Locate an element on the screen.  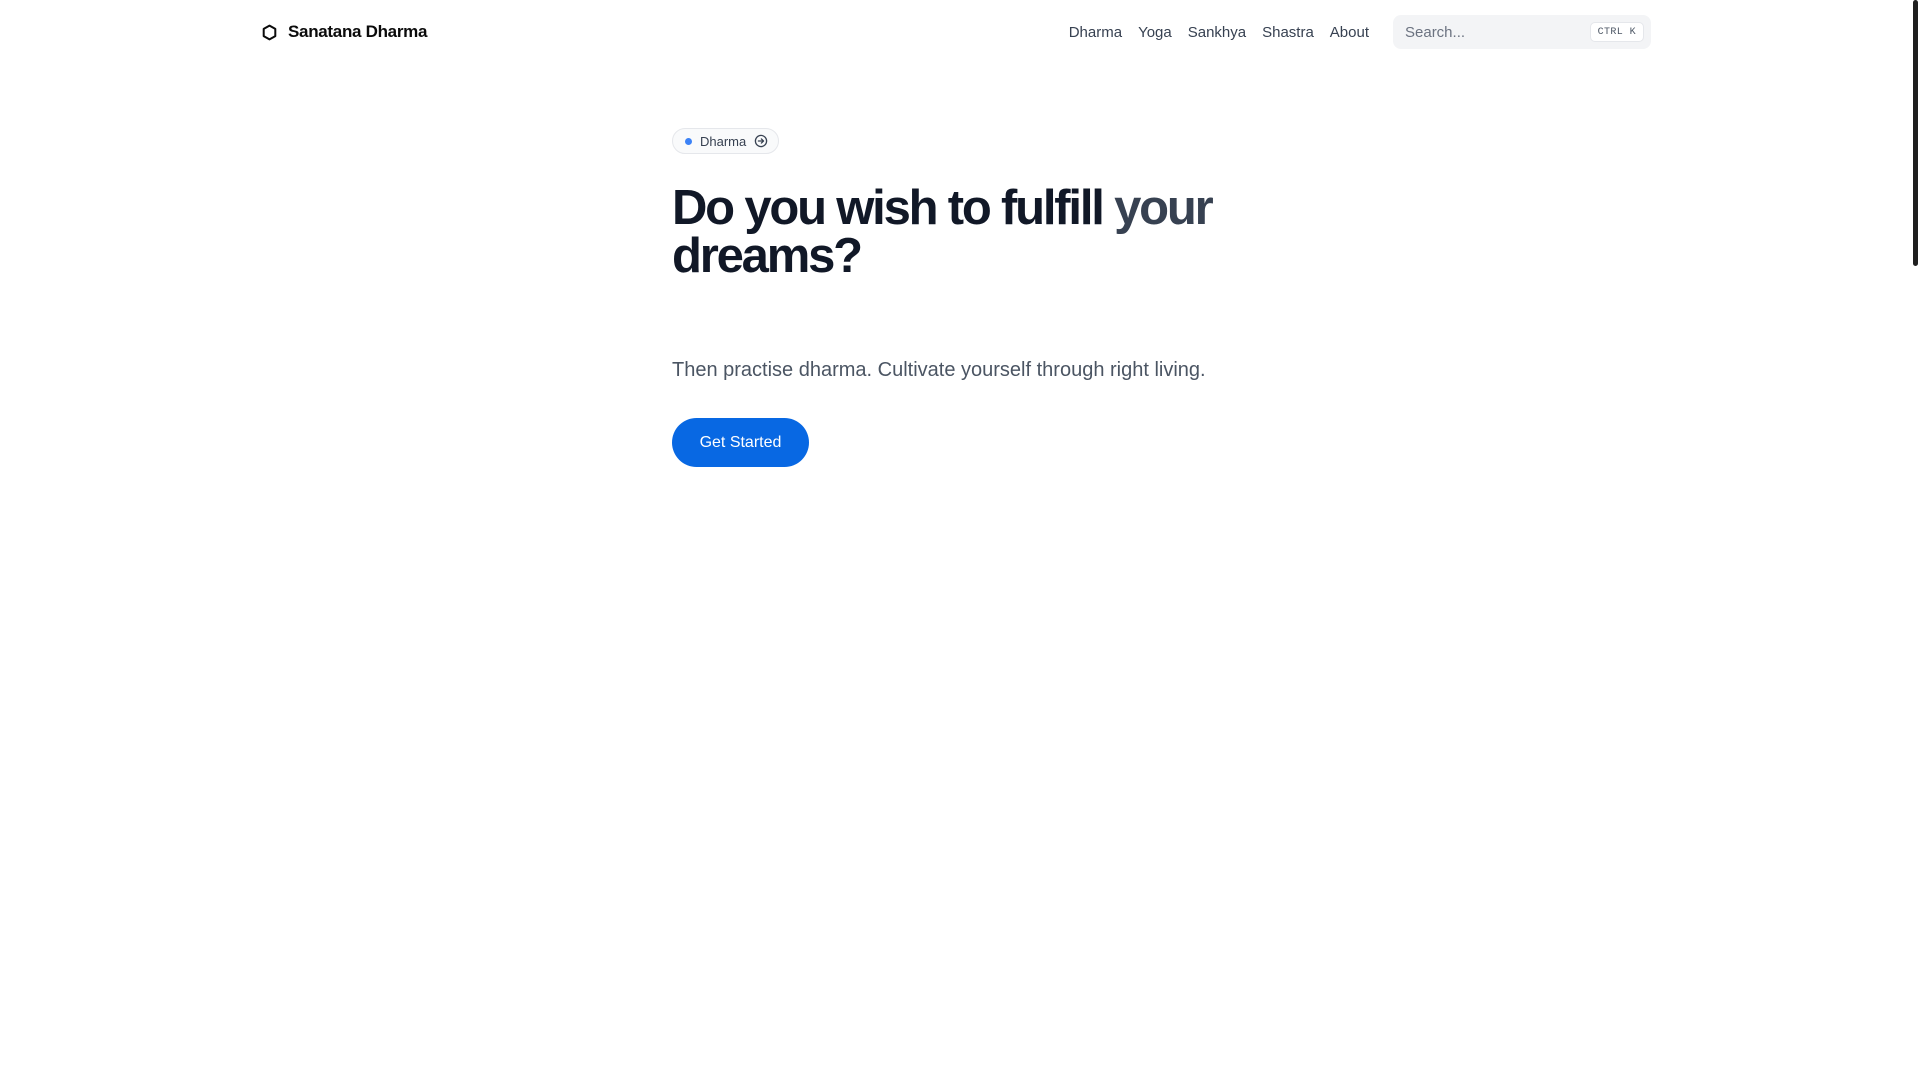
search-input is located at coordinates (1495, 32).